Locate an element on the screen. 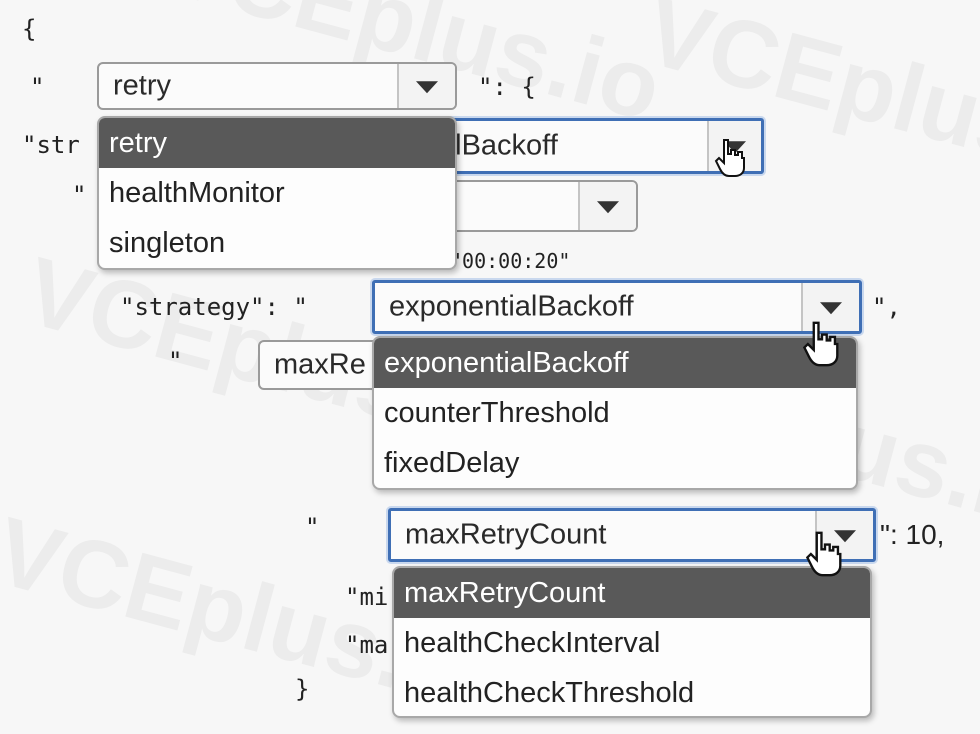  max-retry-suffix: ": 10, is located at coordinates (912, 534).